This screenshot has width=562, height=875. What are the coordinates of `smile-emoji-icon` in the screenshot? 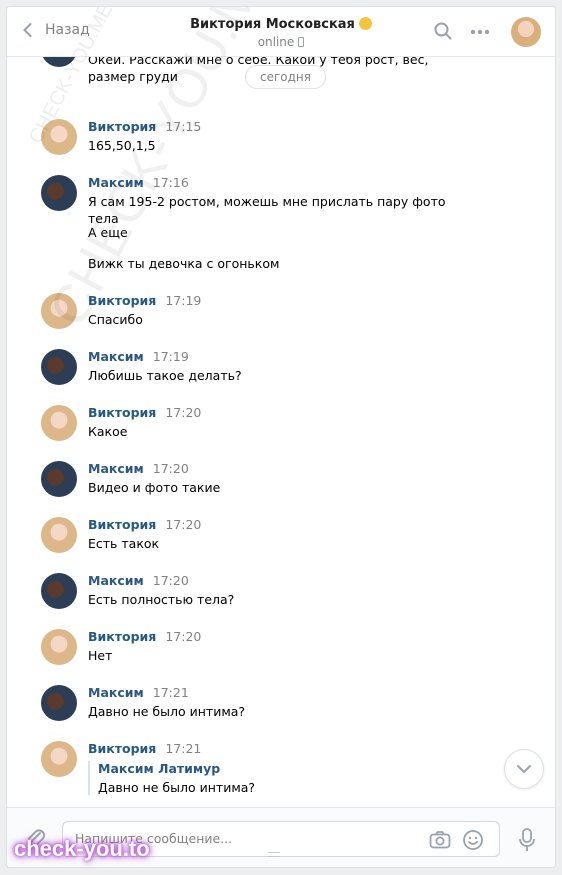 It's located at (365, 23).